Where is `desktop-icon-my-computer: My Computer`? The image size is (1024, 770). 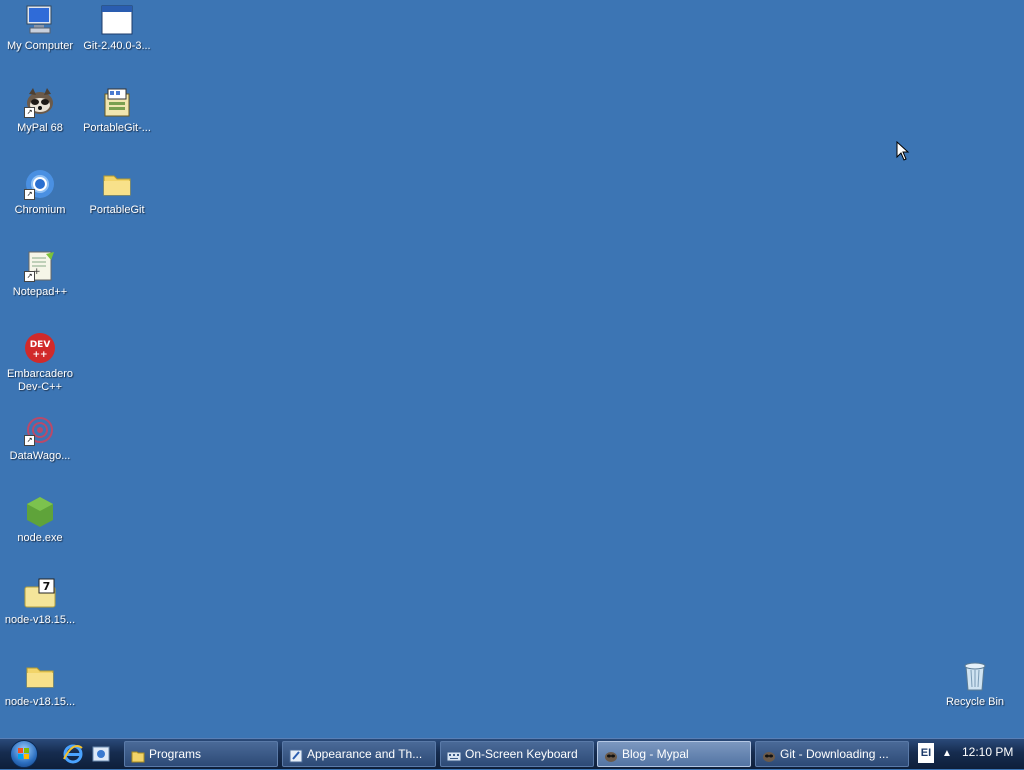
desktop-icon-my-computer: My Computer is located at coordinates (40, 27).